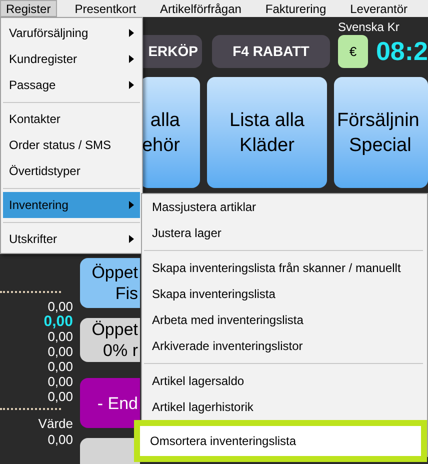 Image resolution: width=428 pixels, height=464 pixels. I want to click on action-button: Öppet Fis, so click(110, 283).